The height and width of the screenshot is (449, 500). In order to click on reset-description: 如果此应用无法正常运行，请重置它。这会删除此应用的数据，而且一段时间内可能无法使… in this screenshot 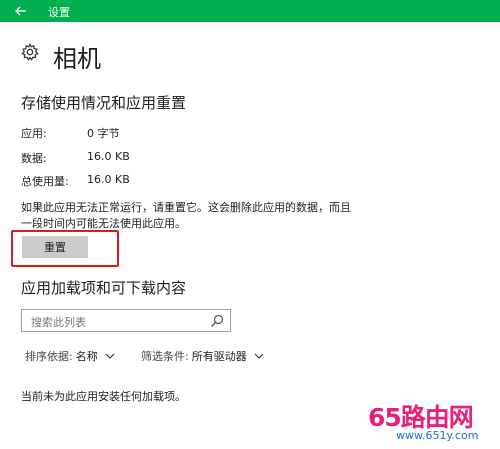, I will do `click(186, 215)`.